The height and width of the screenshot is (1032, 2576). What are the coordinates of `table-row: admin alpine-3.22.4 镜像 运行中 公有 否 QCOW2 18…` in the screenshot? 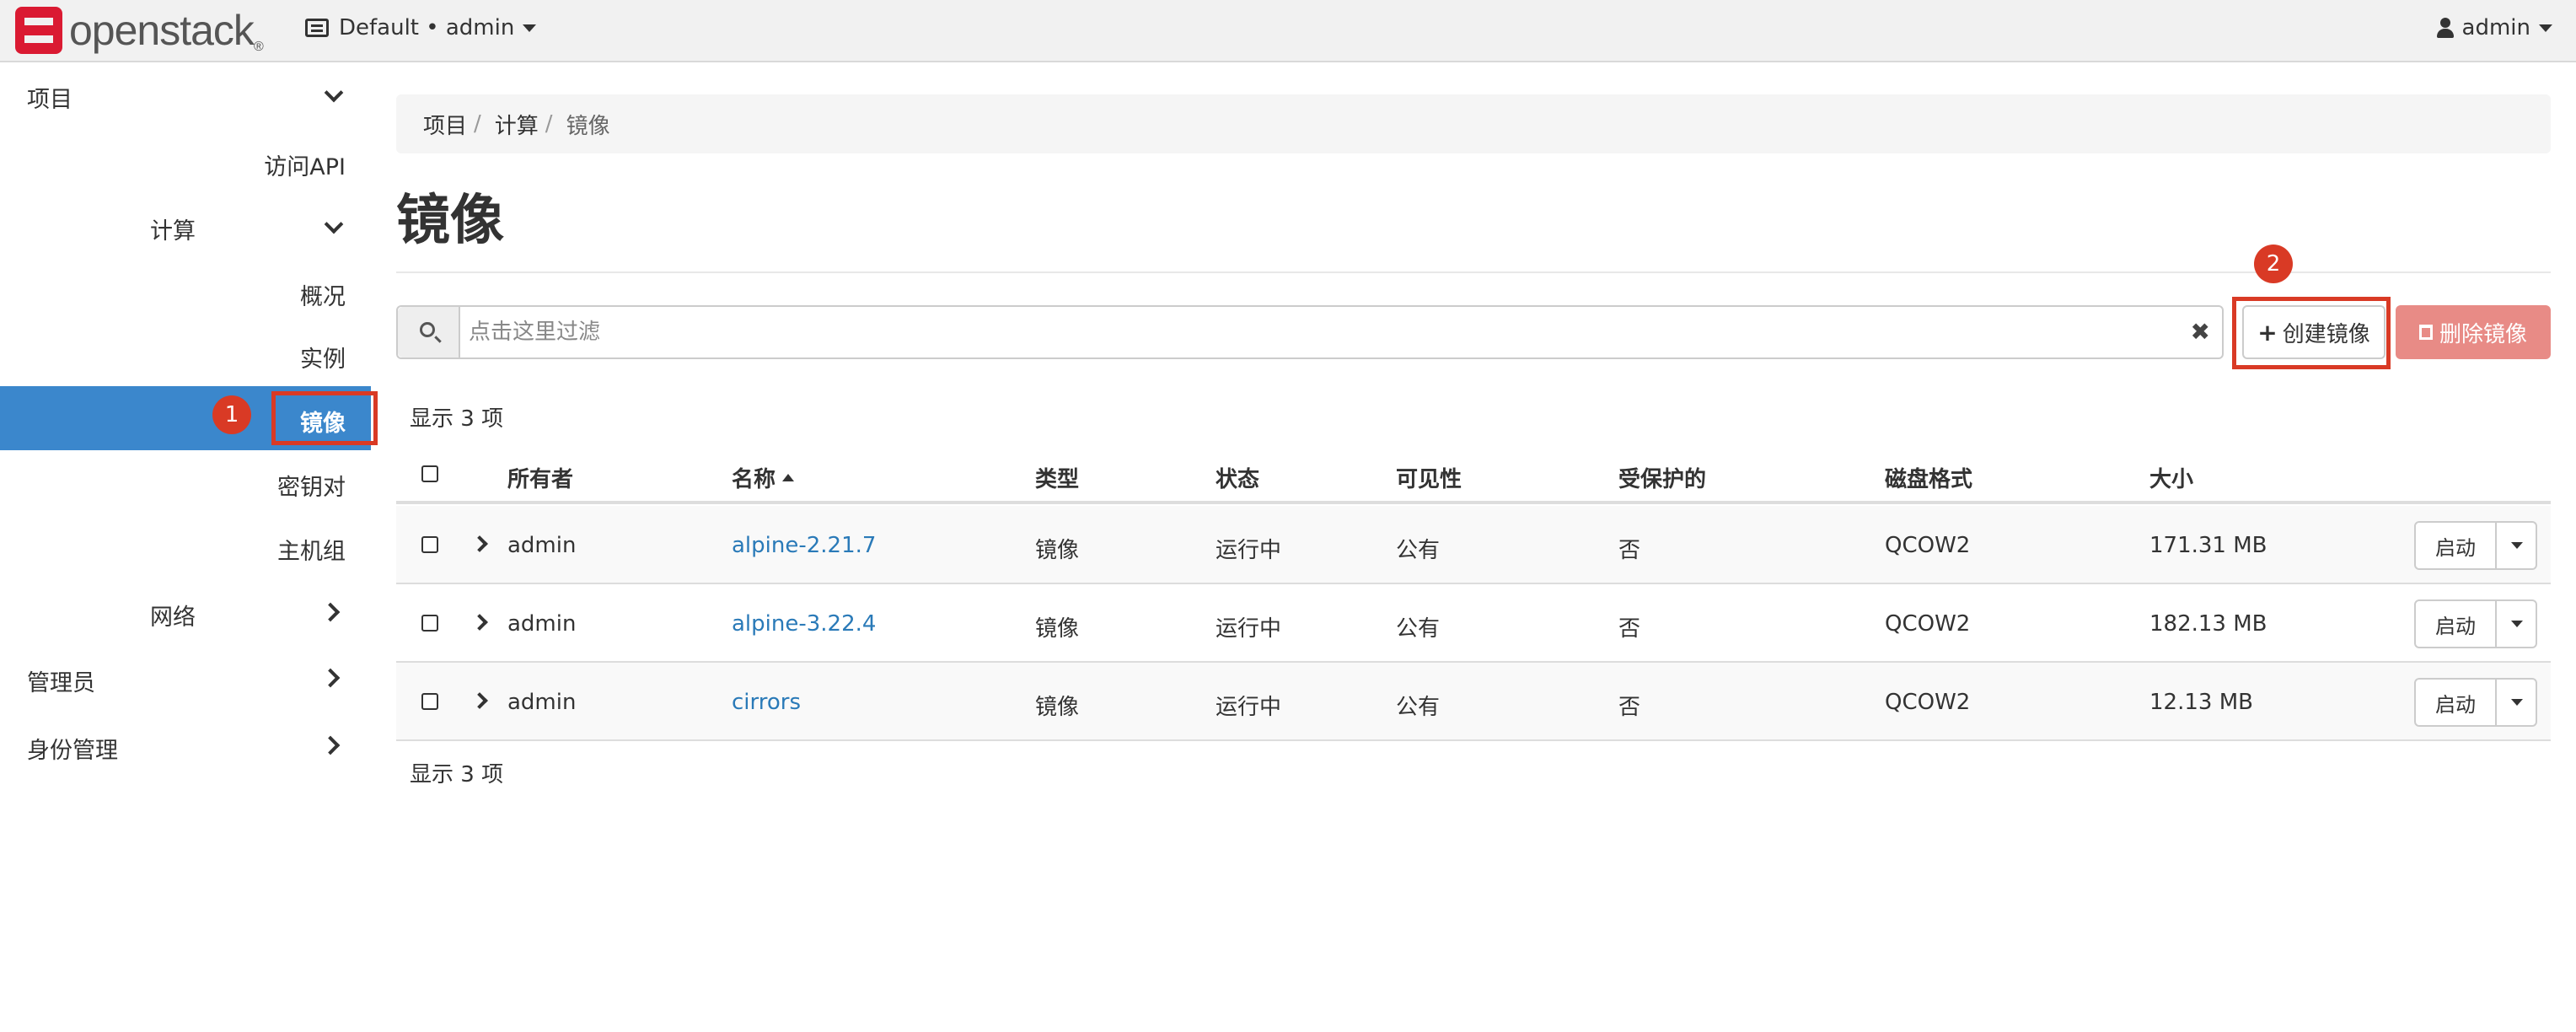 It's located at (1473, 624).